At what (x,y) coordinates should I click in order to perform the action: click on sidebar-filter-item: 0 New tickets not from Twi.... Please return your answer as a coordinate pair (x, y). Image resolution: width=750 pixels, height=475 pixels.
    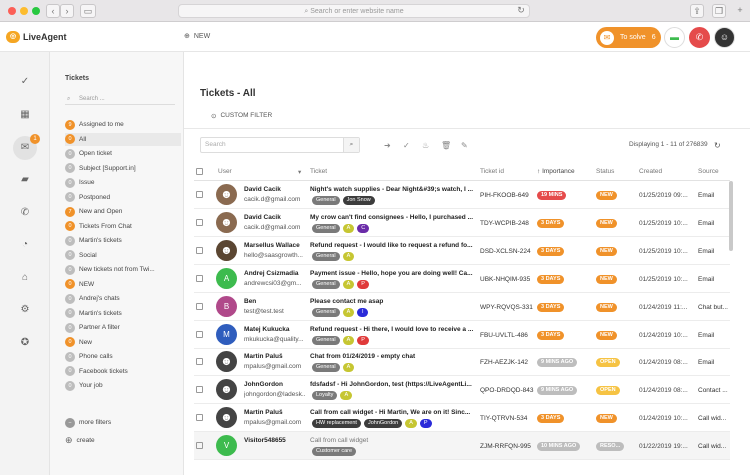
    Looking at the image, I should click on (123, 269).